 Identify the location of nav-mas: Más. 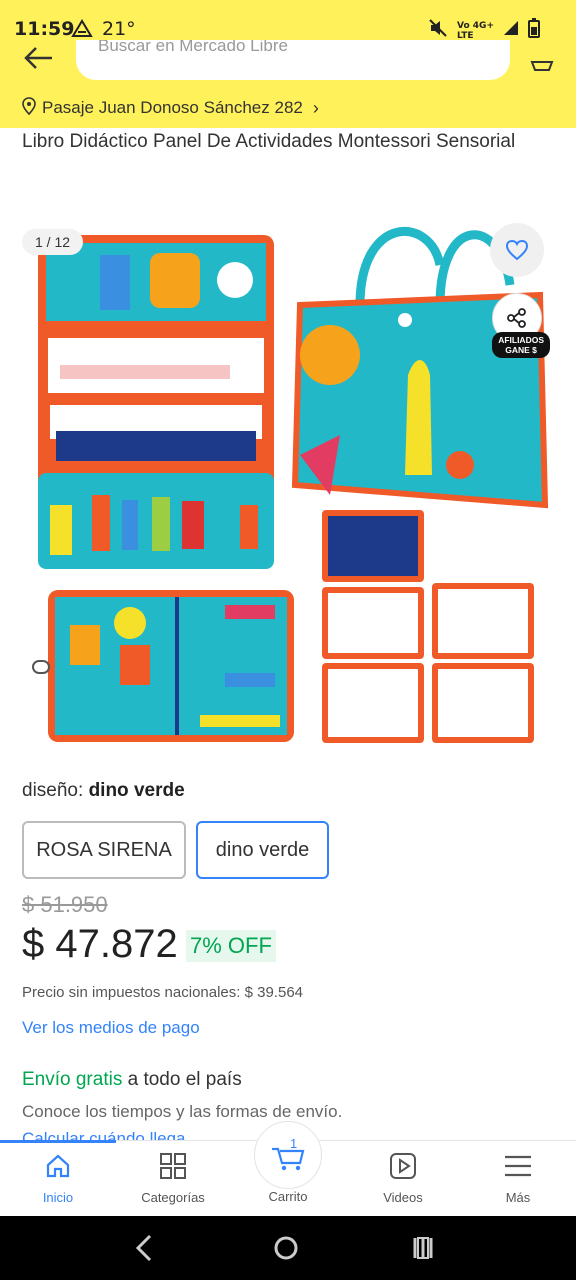
(518, 1178).